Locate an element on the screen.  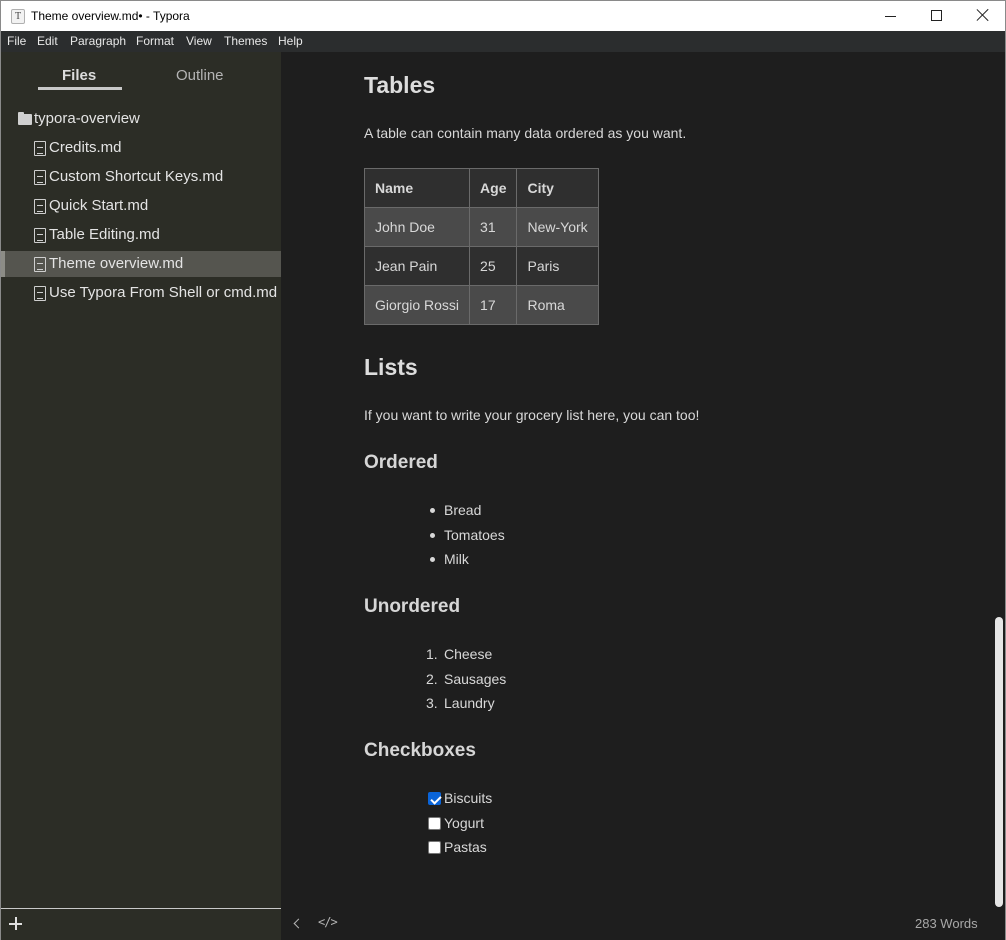
title-bar: T Theme overview.md• - Typora is located at coordinates (503, 15).